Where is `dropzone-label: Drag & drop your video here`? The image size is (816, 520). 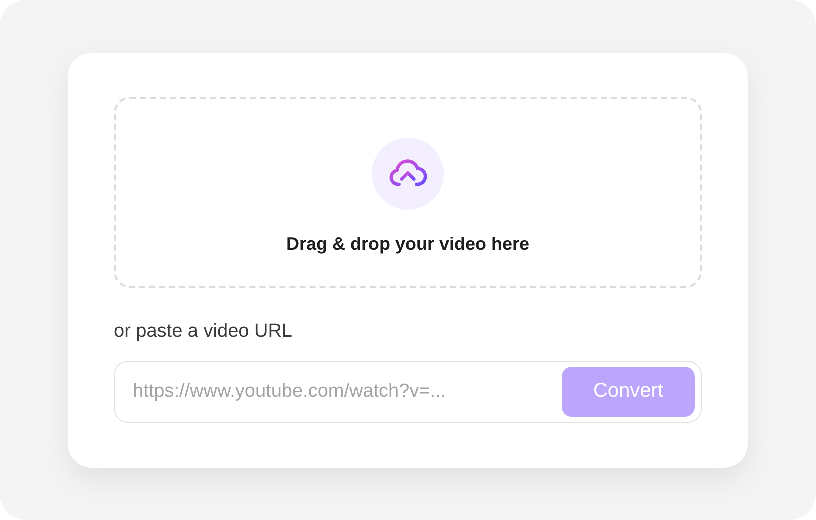 dropzone-label: Drag & drop your video here is located at coordinates (408, 244).